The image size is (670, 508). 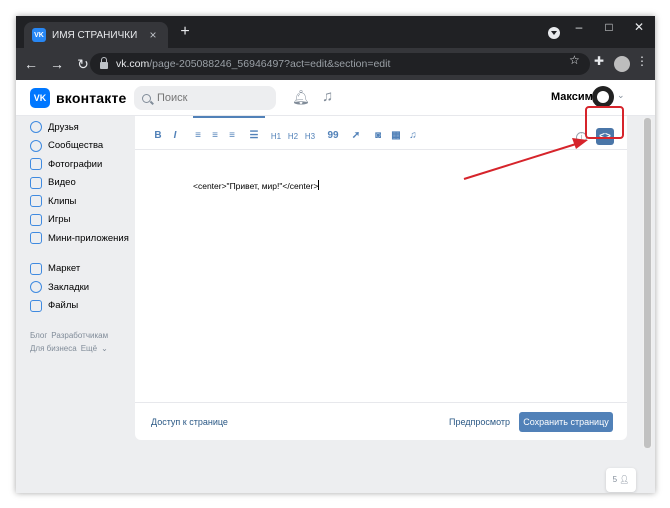 What do you see at coordinates (254, 135) in the screenshot?
I see `list-icon: ☰` at bounding box center [254, 135].